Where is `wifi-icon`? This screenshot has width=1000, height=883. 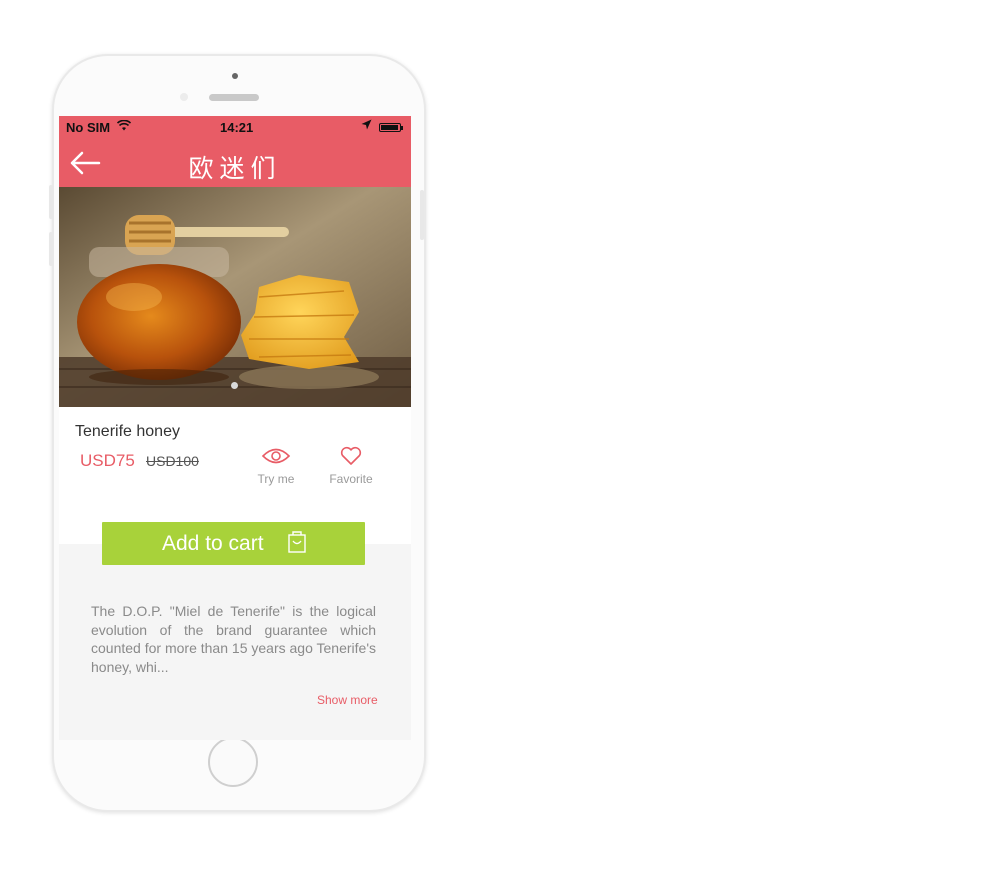
wifi-icon is located at coordinates (124, 126).